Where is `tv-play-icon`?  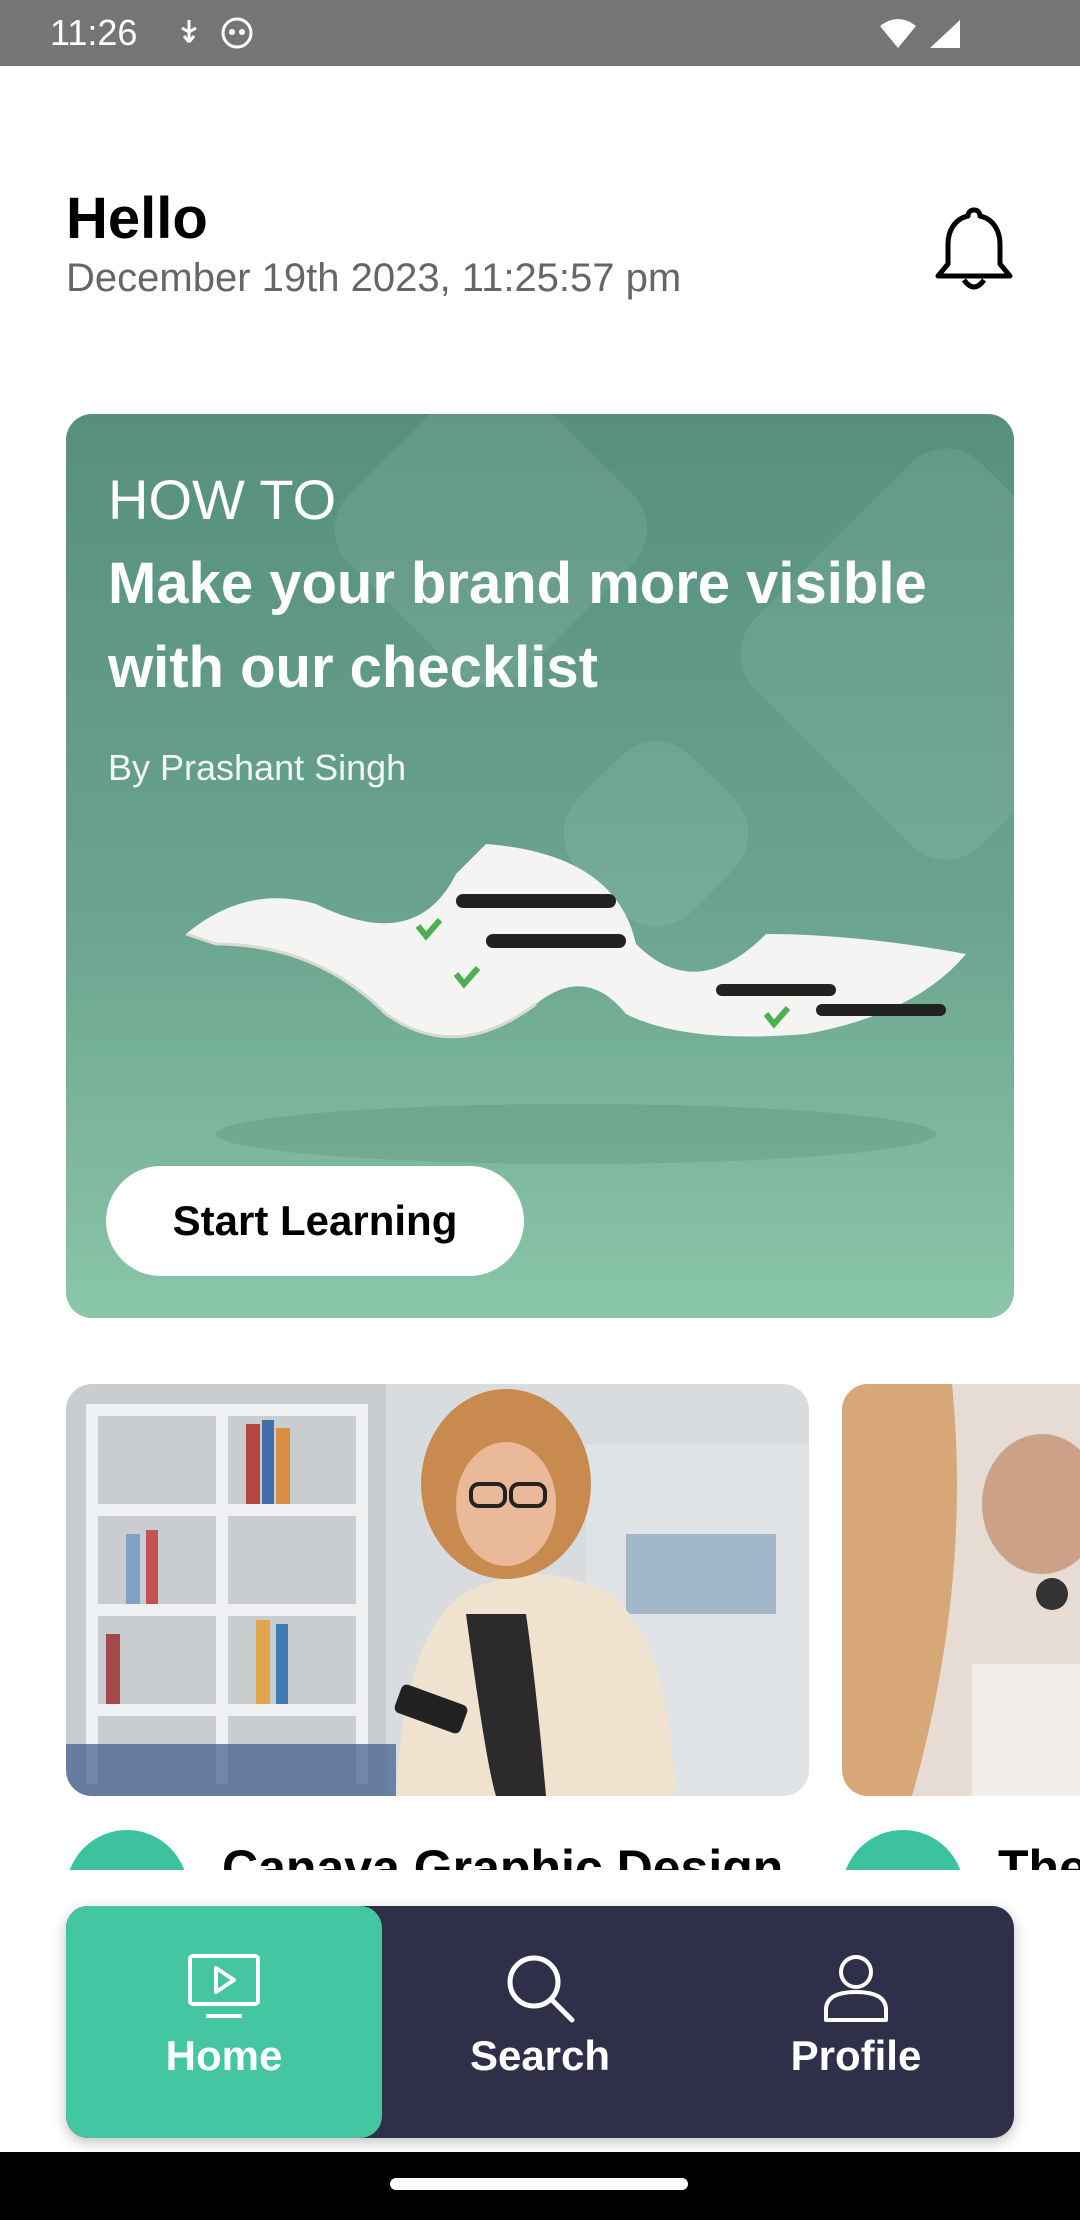
tv-play-icon is located at coordinates (224, 1986).